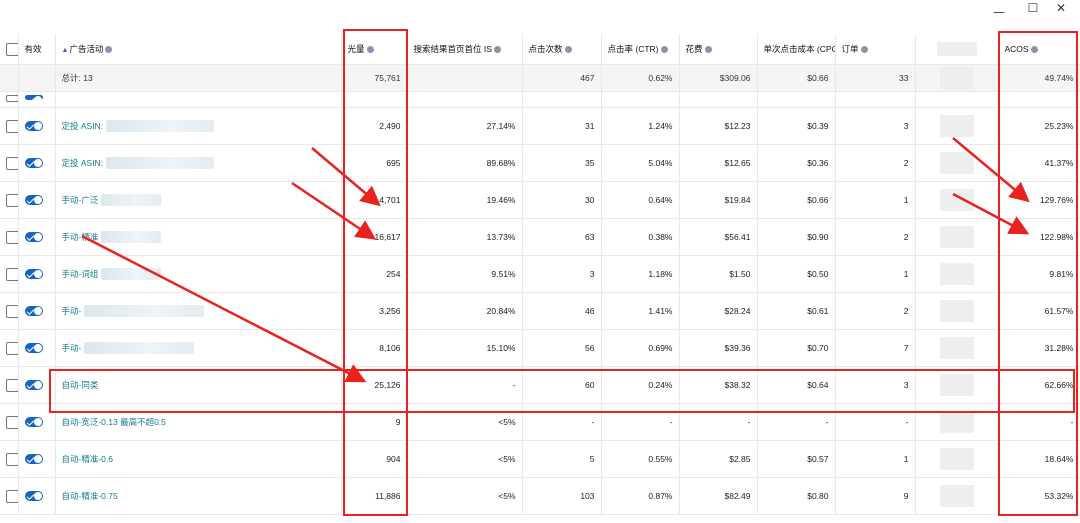 This screenshot has height=523, width=1080. I want to click on cell-acos: 122.98%, so click(1039, 237).